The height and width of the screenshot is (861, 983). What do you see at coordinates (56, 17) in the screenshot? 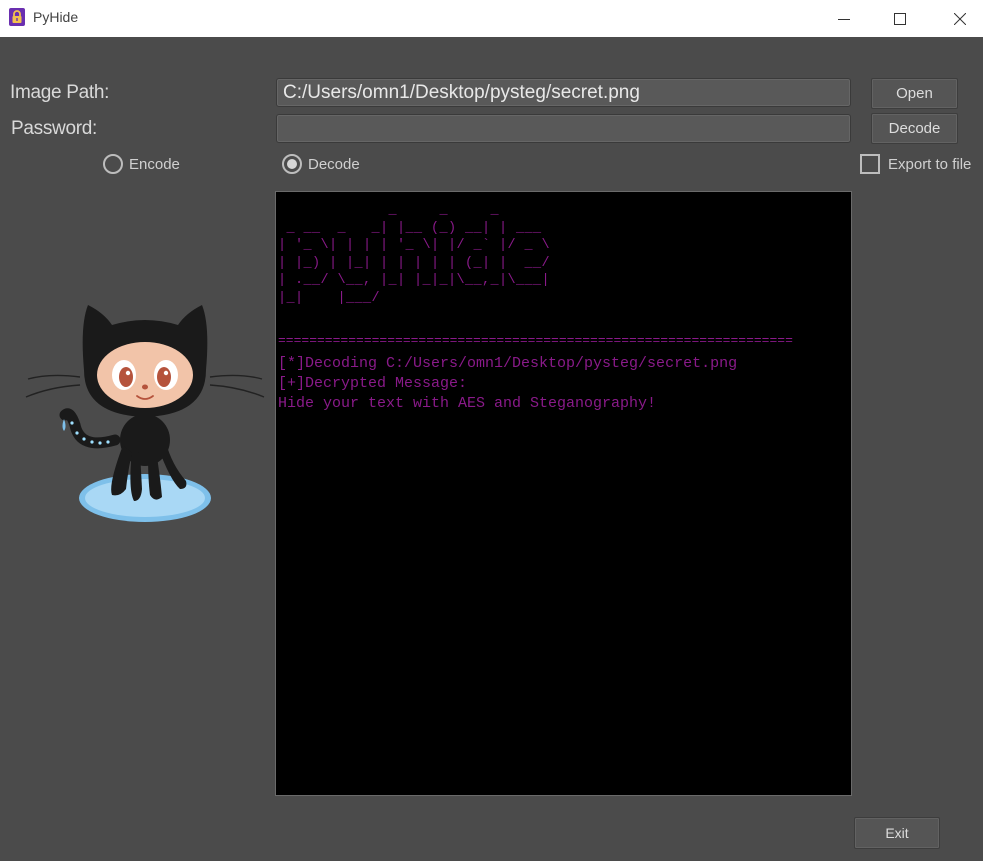
I see `window-title: PyHide` at bounding box center [56, 17].